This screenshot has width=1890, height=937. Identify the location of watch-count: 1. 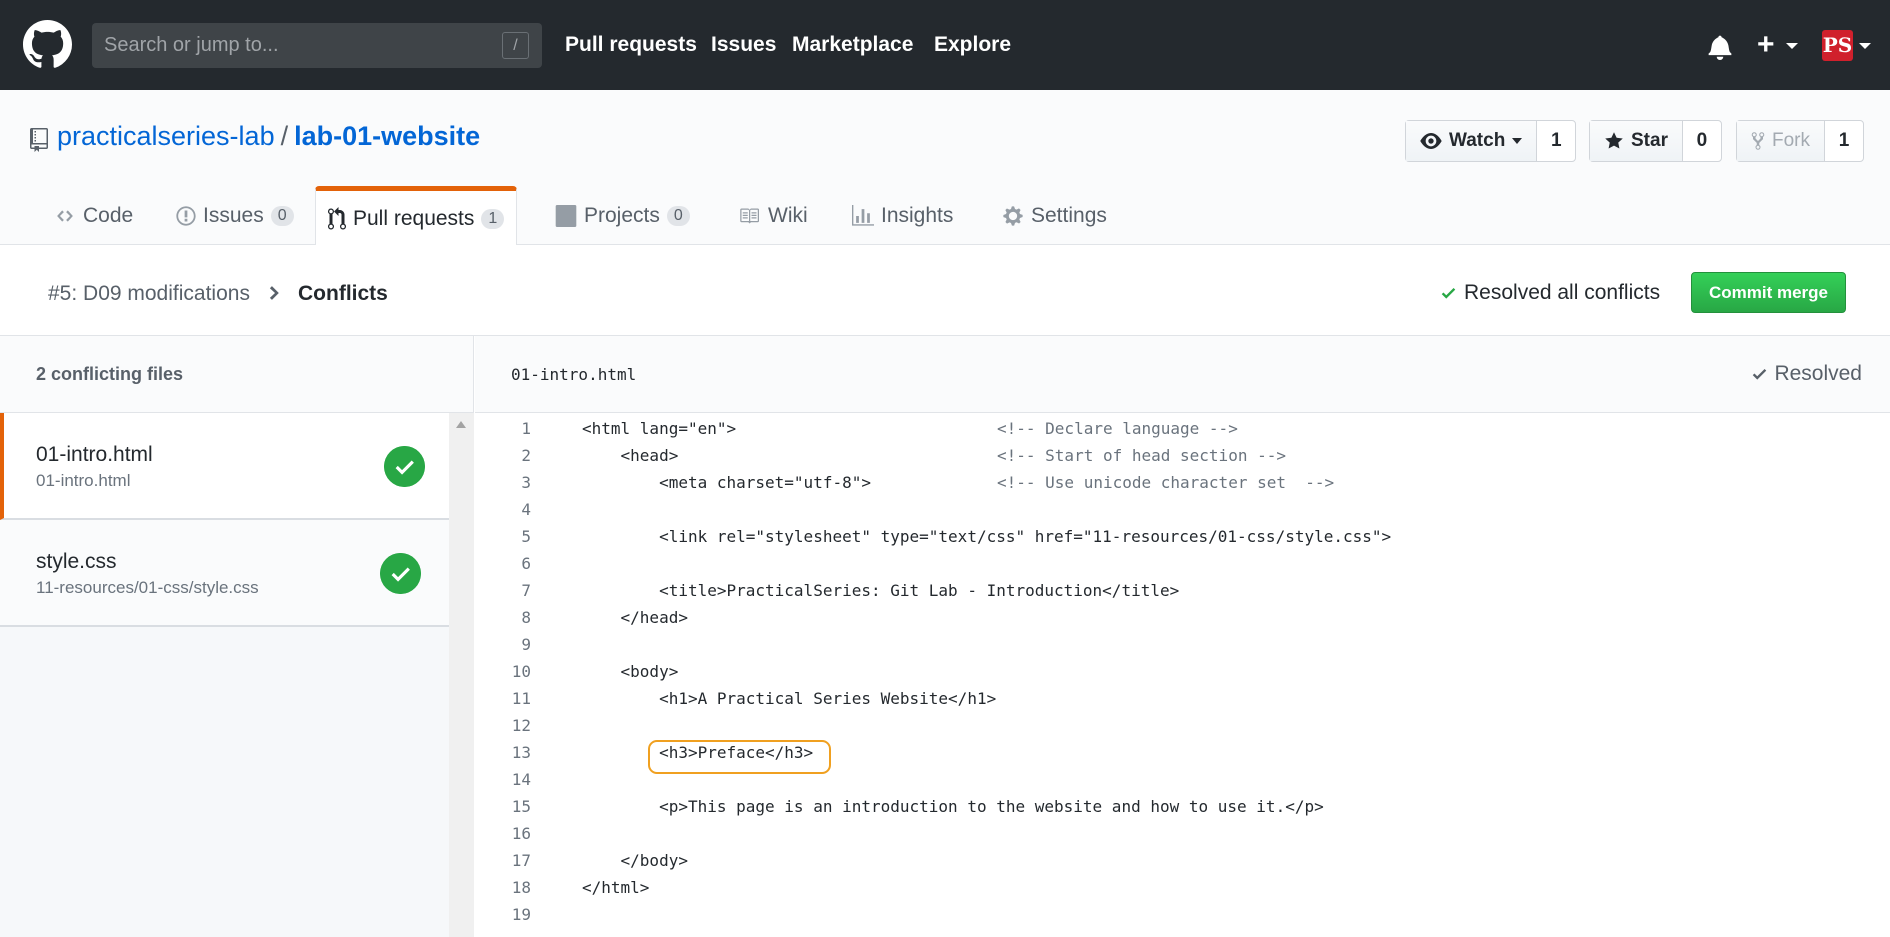
(1556, 141).